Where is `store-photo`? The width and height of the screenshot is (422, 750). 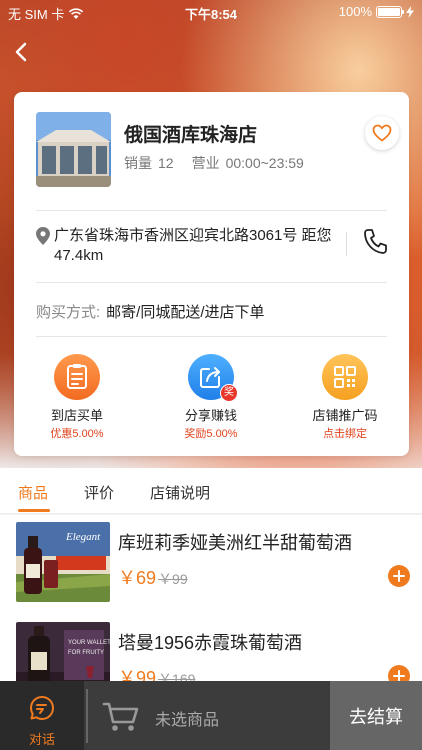 store-photo is located at coordinates (73, 149).